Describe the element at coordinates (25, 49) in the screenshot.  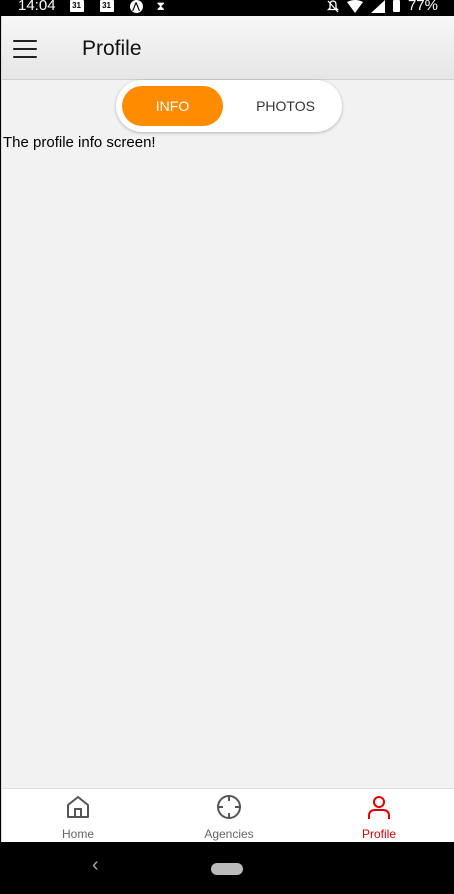
I see `hamburger-menu-icon` at that location.